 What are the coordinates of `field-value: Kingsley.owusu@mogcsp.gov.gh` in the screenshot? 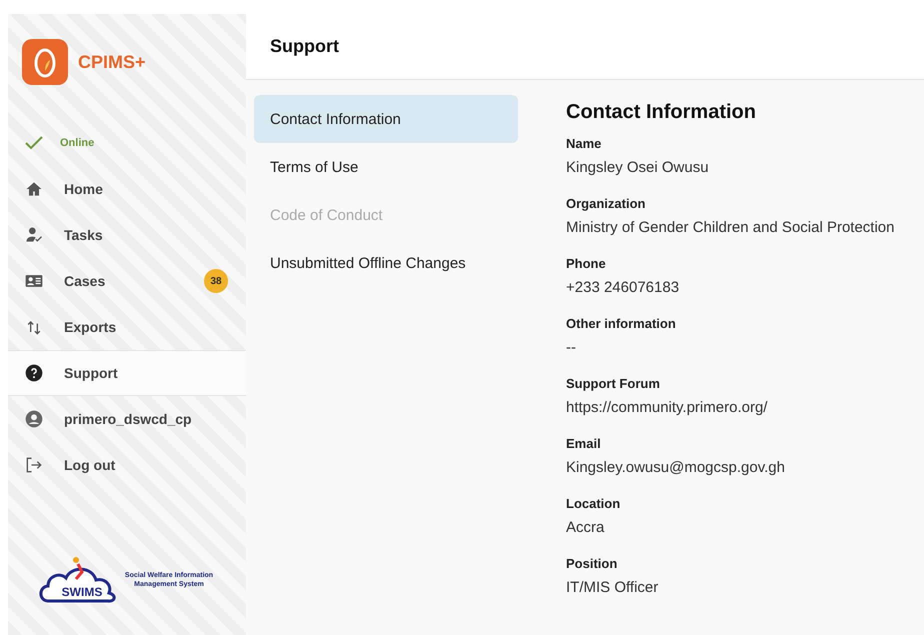 It's located at (676, 467).